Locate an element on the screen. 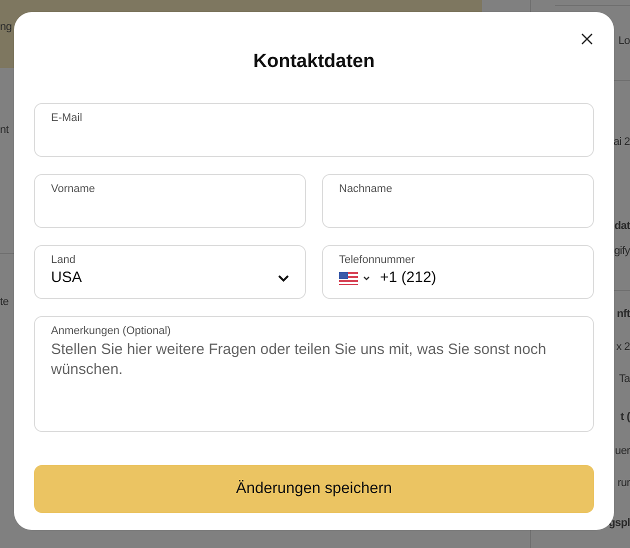  text-field: Nachname is located at coordinates (458, 201).